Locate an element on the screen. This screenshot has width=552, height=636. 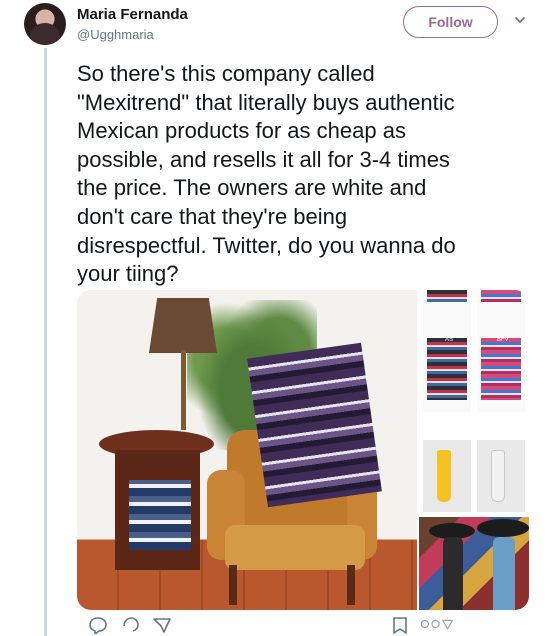
share-icon is located at coordinates (162, 625).